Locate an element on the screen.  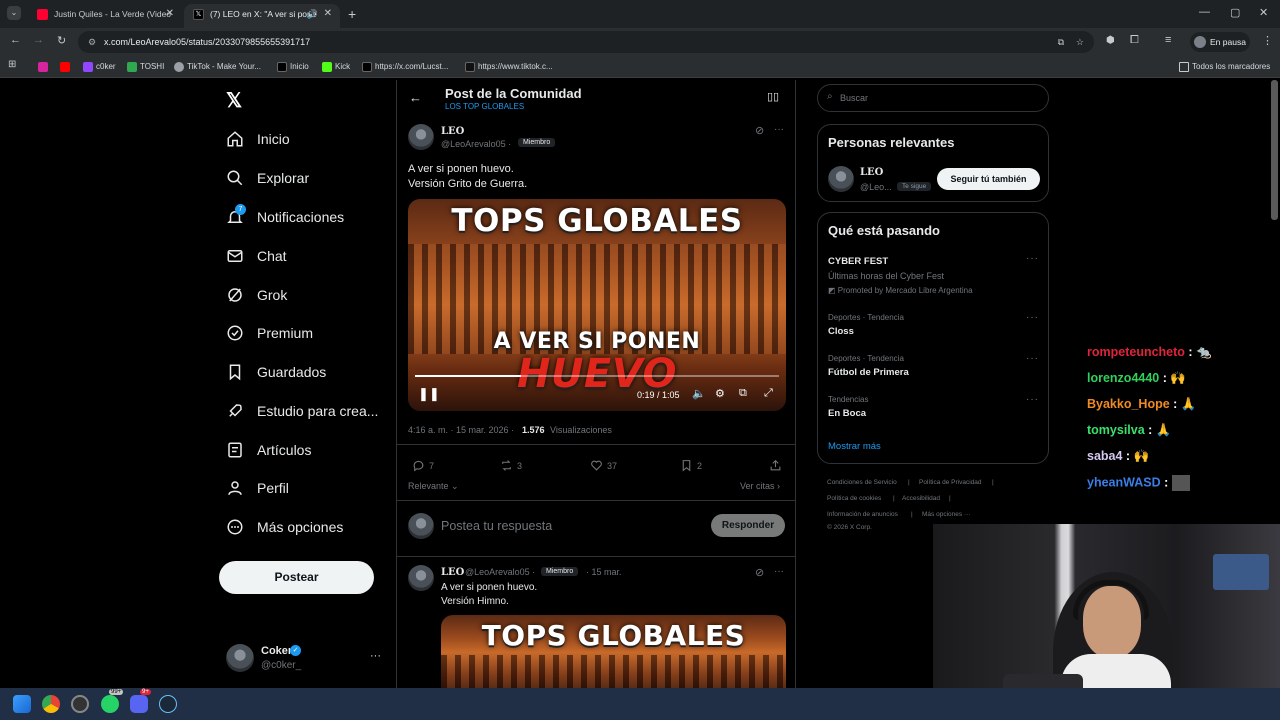
page-scrollbar is located at coordinates (1274, 150).